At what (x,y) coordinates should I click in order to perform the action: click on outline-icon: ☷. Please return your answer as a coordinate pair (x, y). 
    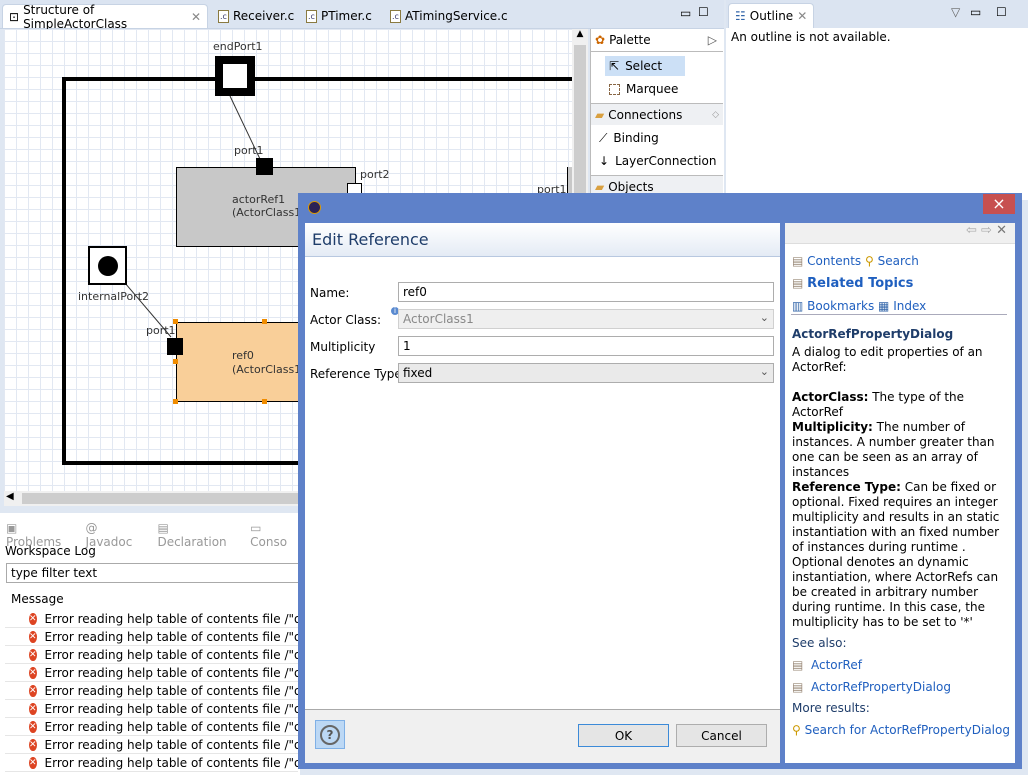
    Looking at the image, I should click on (740, 16).